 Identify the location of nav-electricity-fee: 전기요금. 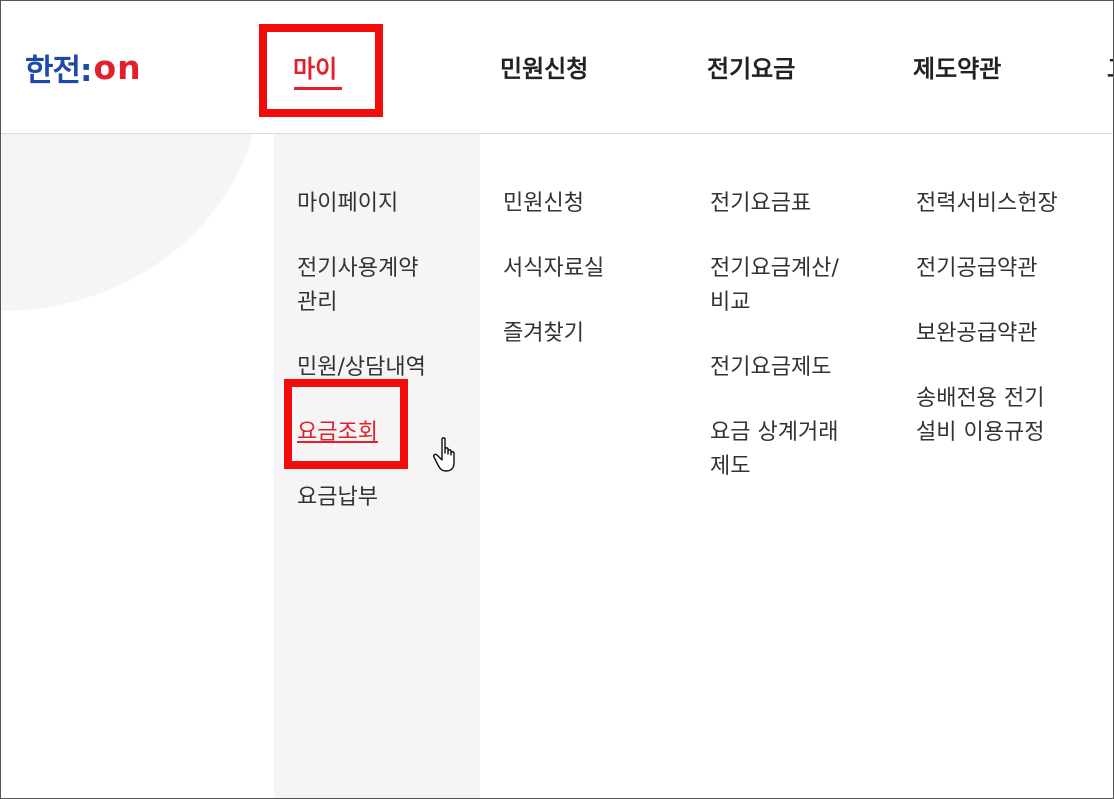
(751, 66).